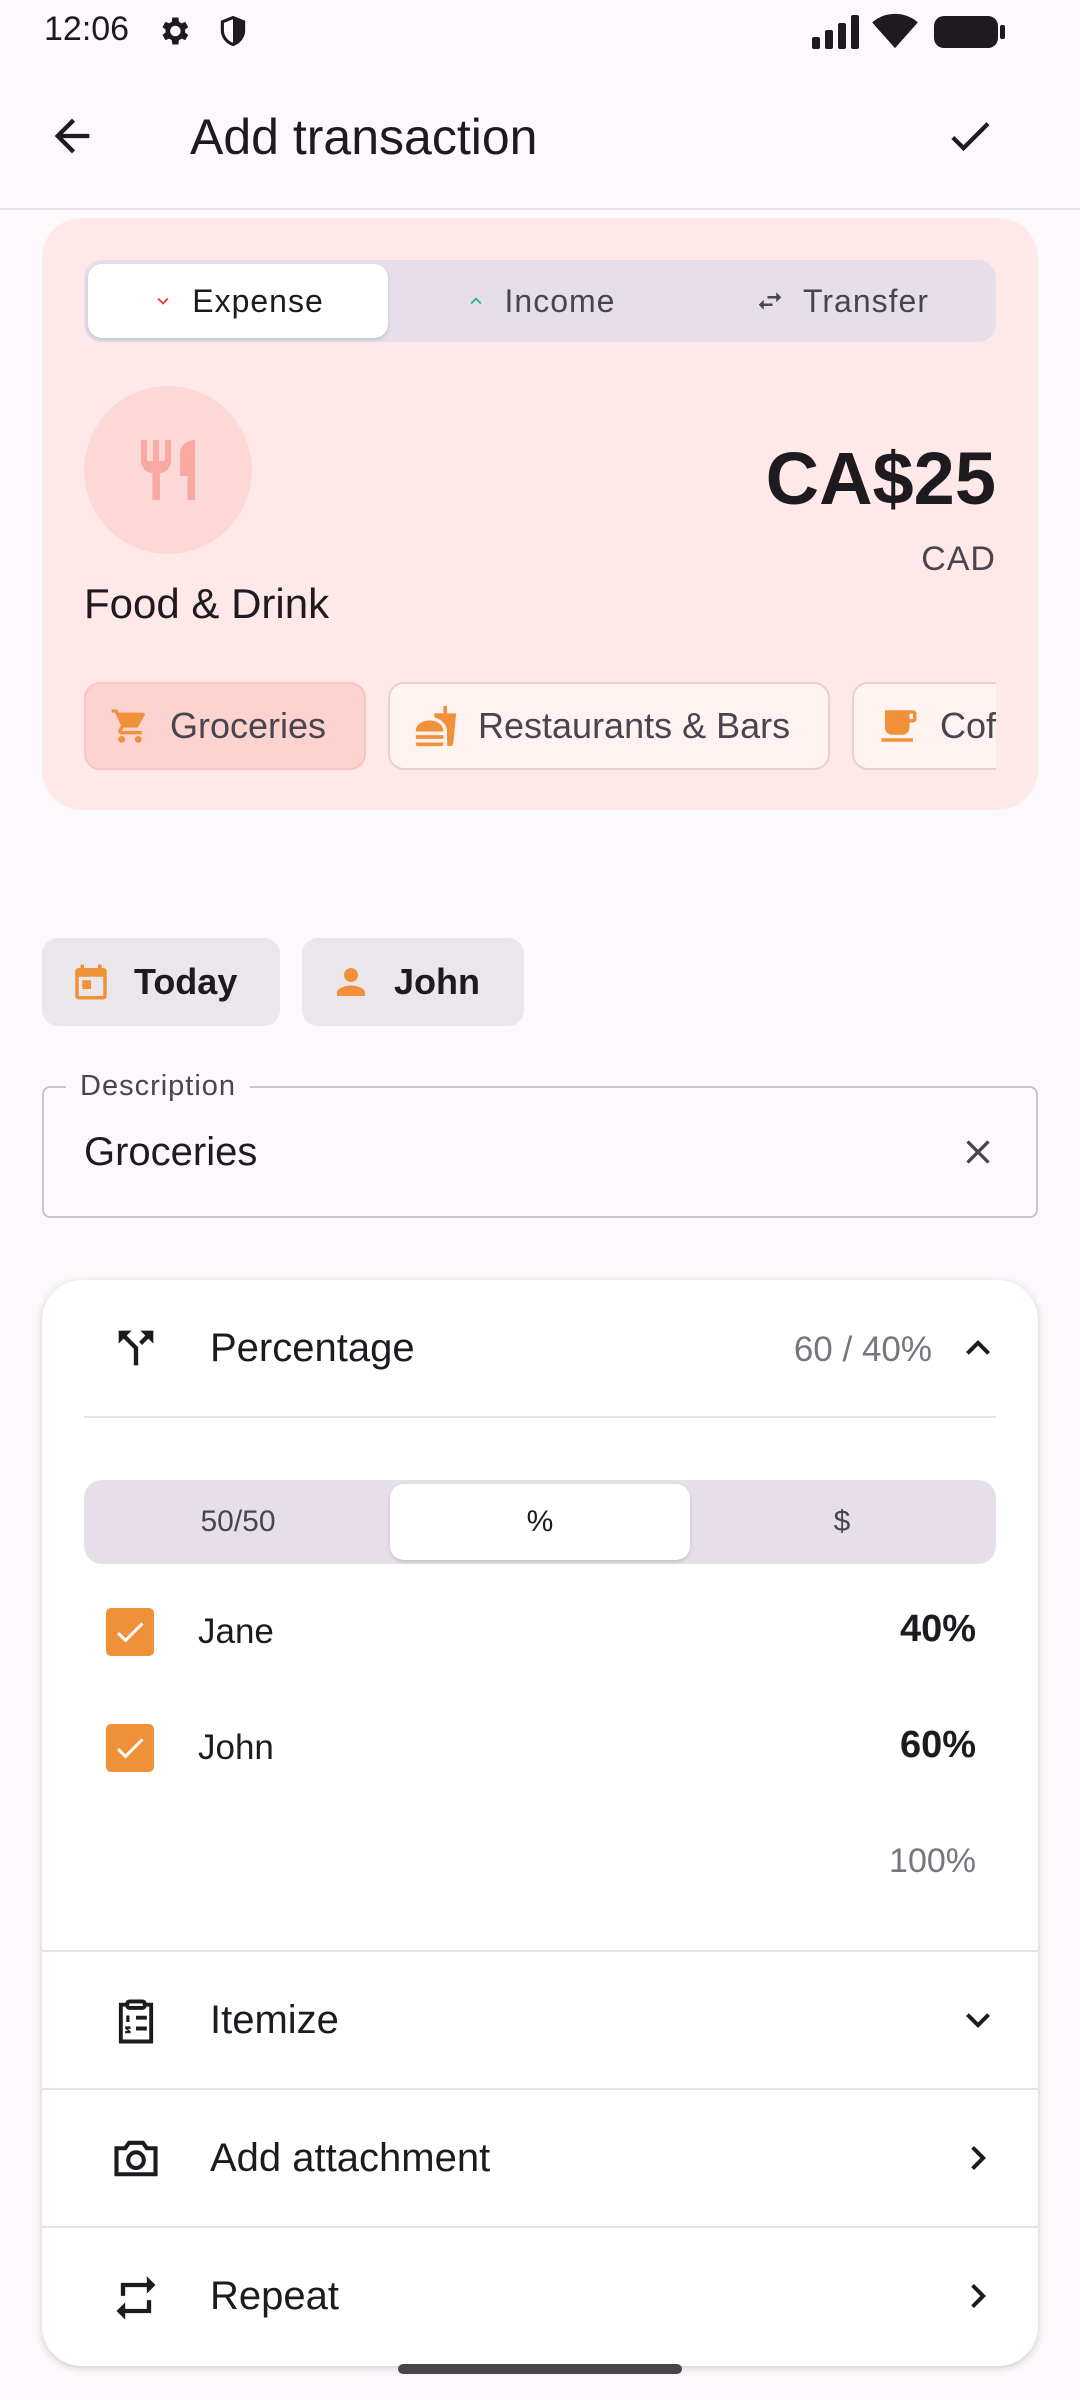  I want to click on person-icon, so click(351, 982).